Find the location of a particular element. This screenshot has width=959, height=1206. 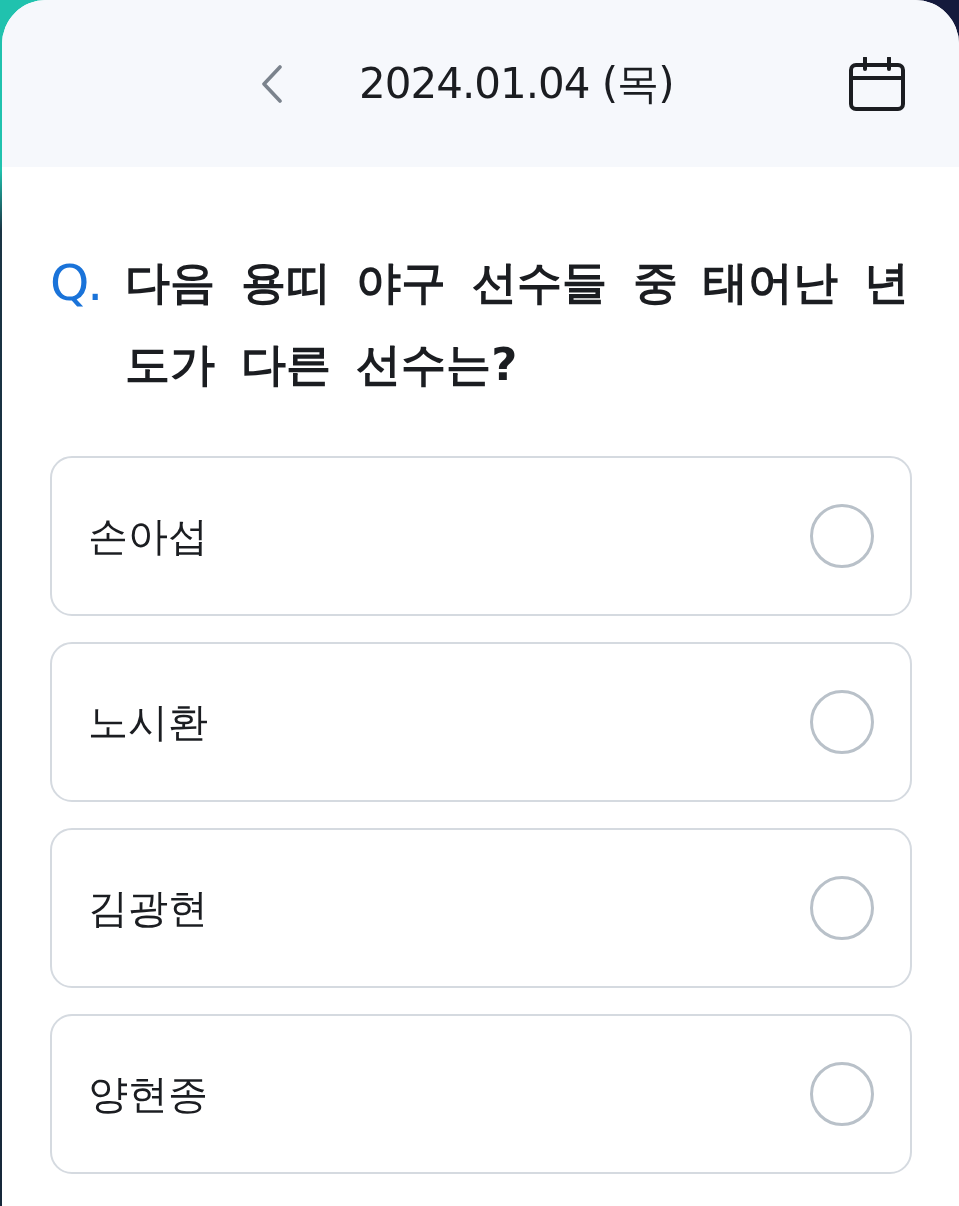

calendar-button is located at coordinates (877, 83).